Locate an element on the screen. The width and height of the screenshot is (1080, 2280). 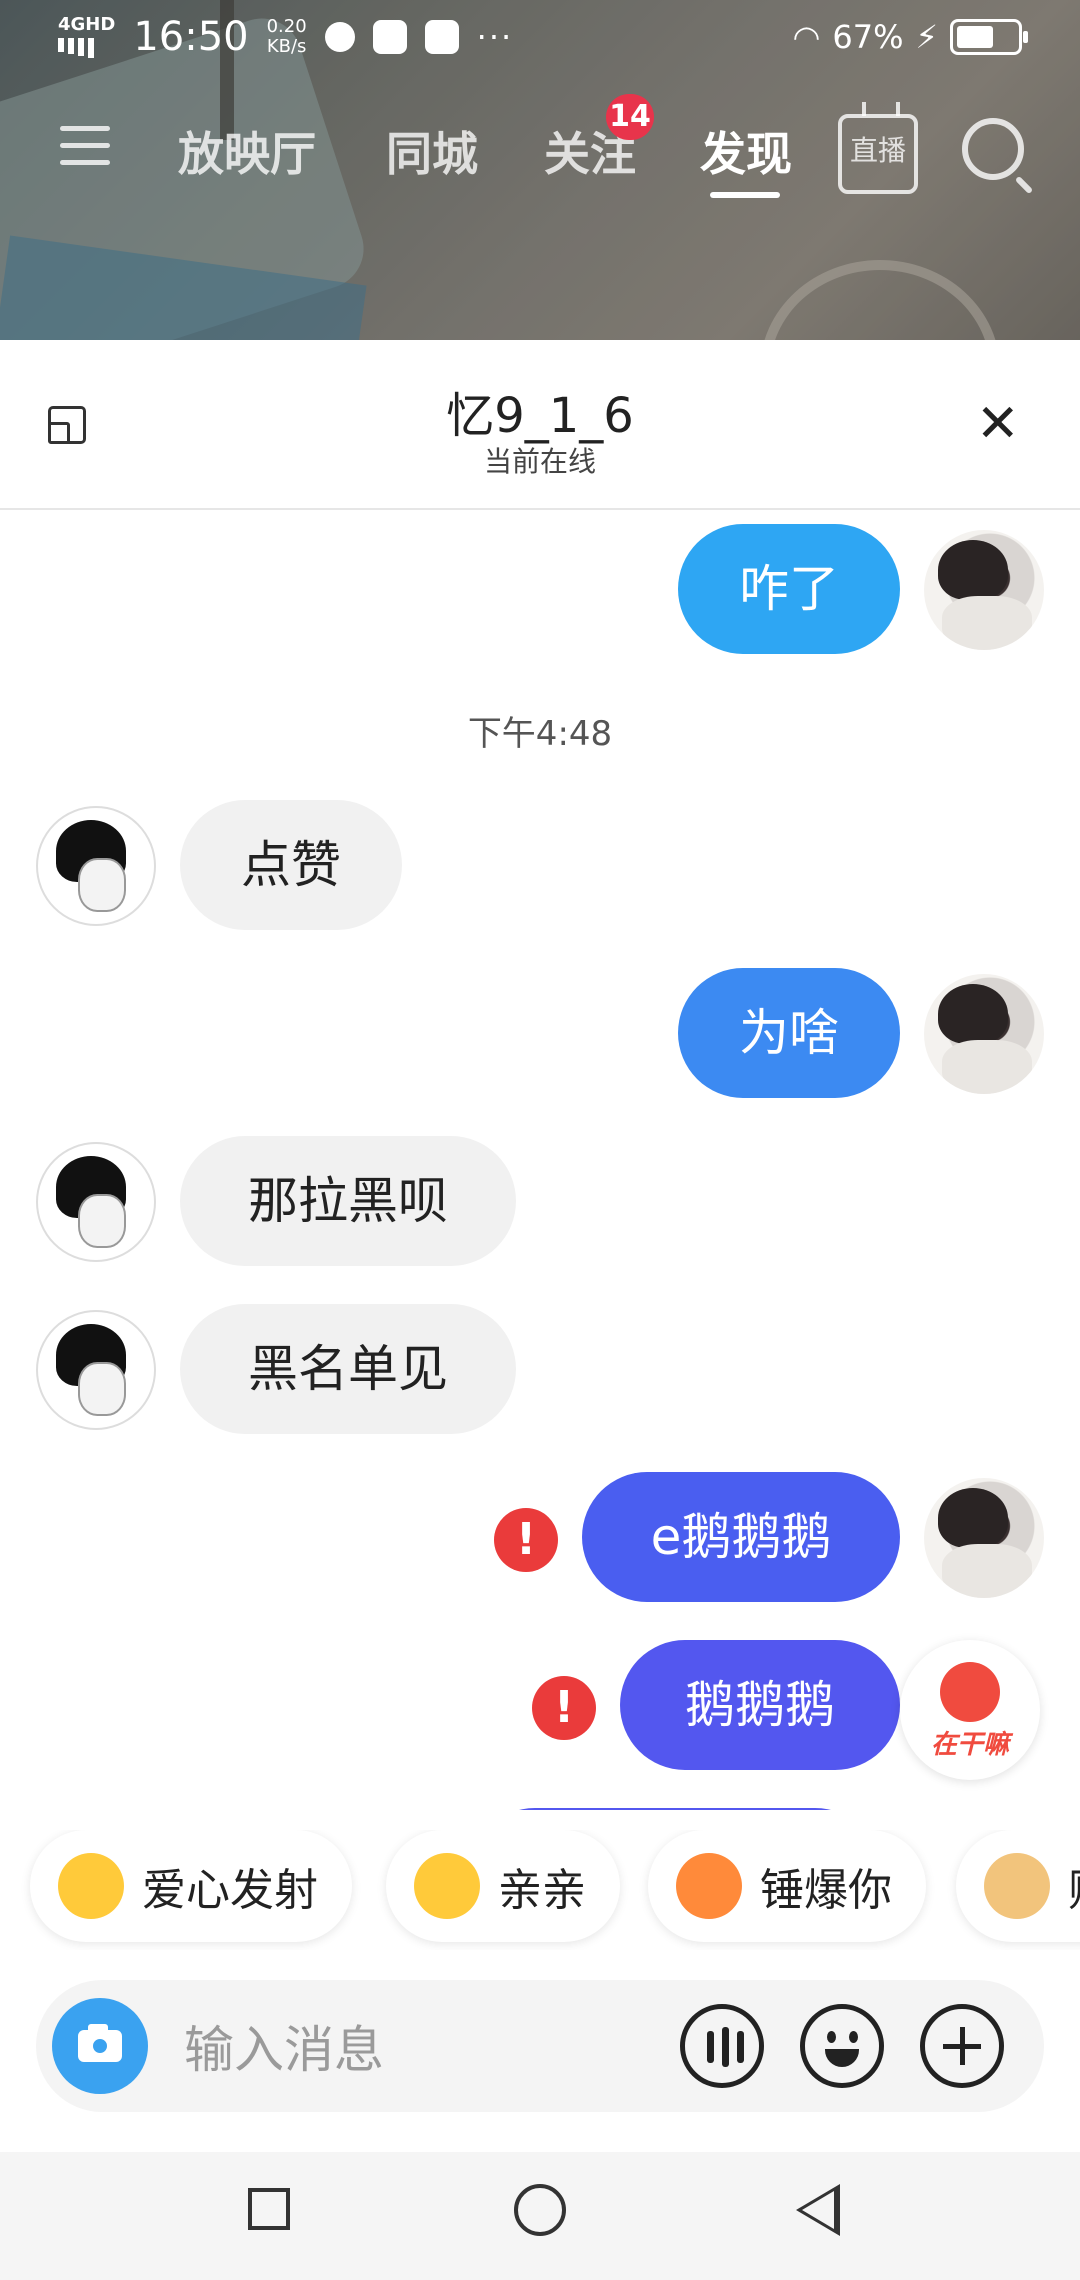
message-row: 咋了 is located at coordinates (540, 590).